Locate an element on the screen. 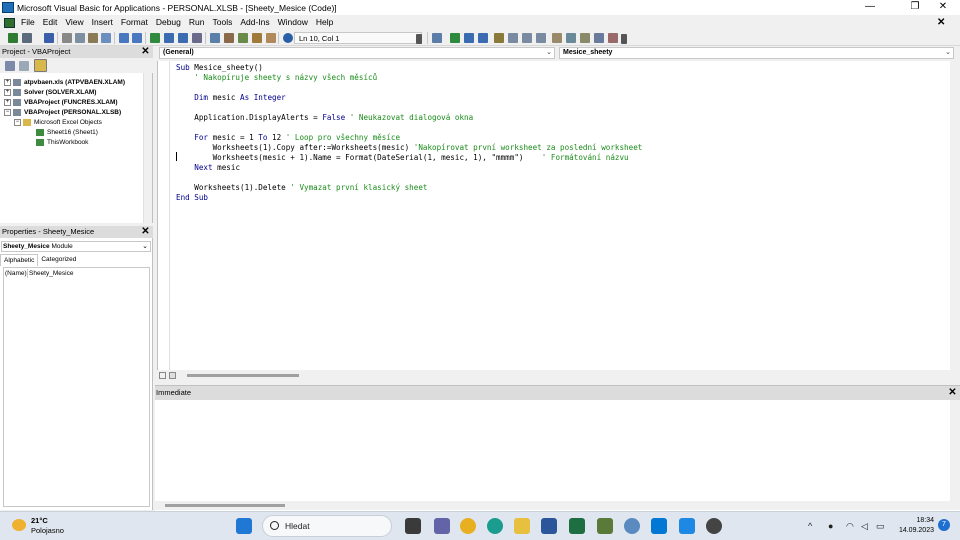 Image resolution: width=960 pixels, height=540 pixels. menu-file: File is located at coordinates (28, 22).